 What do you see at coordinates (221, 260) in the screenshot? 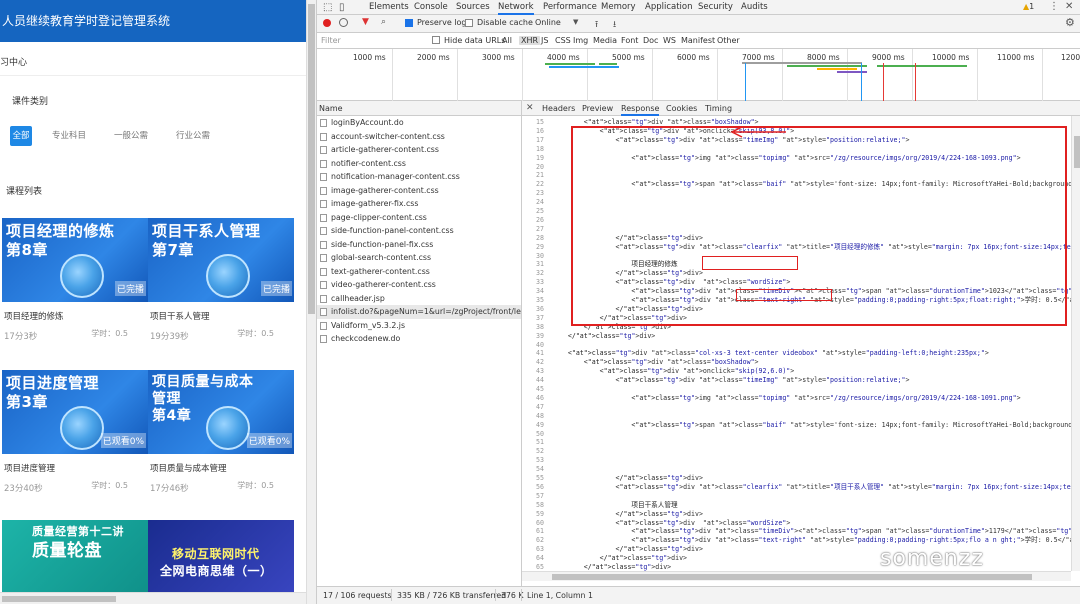
I see `course-thumbnail: 项目干系人管理 第7章 已完播` at bounding box center [221, 260].